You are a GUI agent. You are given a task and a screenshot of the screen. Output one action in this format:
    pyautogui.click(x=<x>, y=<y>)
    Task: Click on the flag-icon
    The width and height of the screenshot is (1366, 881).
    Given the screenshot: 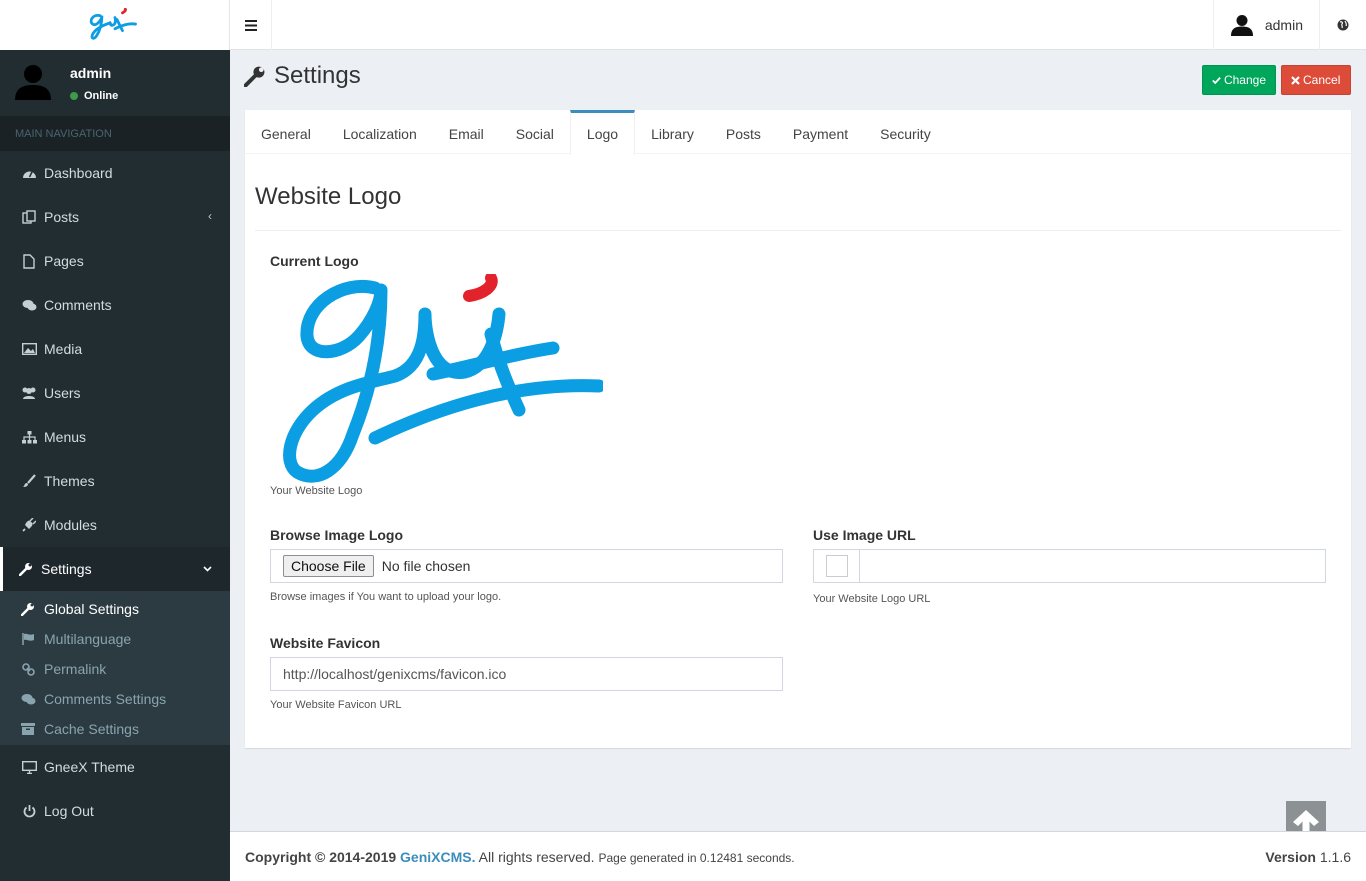 What is the action you would take?
    pyautogui.click(x=28, y=639)
    